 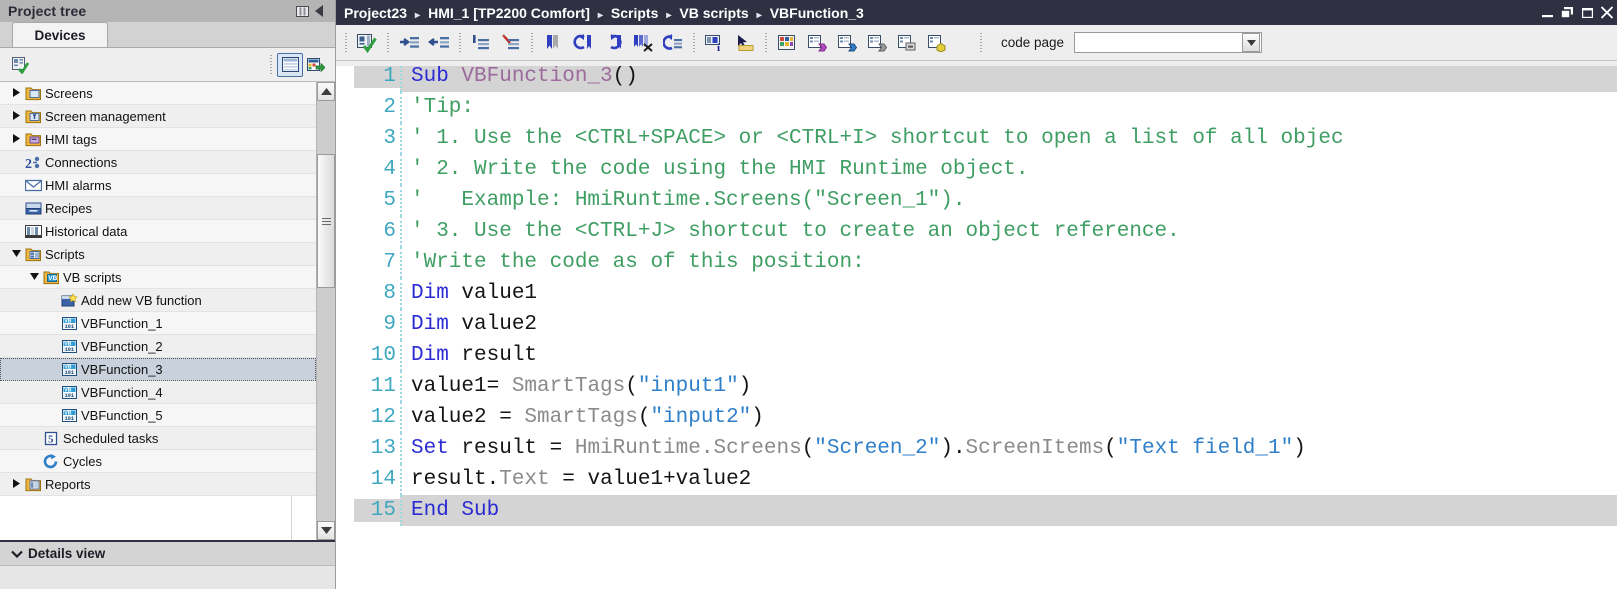 What do you see at coordinates (1567, 13) in the screenshot?
I see `restore-button` at bounding box center [1567, 13].